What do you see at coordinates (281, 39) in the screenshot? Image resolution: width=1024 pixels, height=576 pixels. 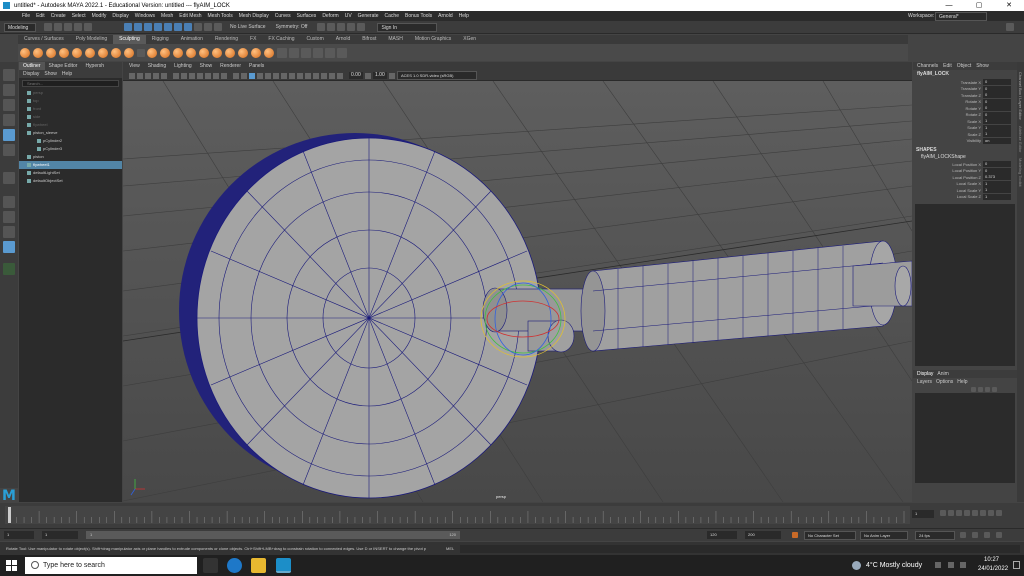 I see `shelf-tab-fx-caching: FX Caching` at bounding box center [281, 39].